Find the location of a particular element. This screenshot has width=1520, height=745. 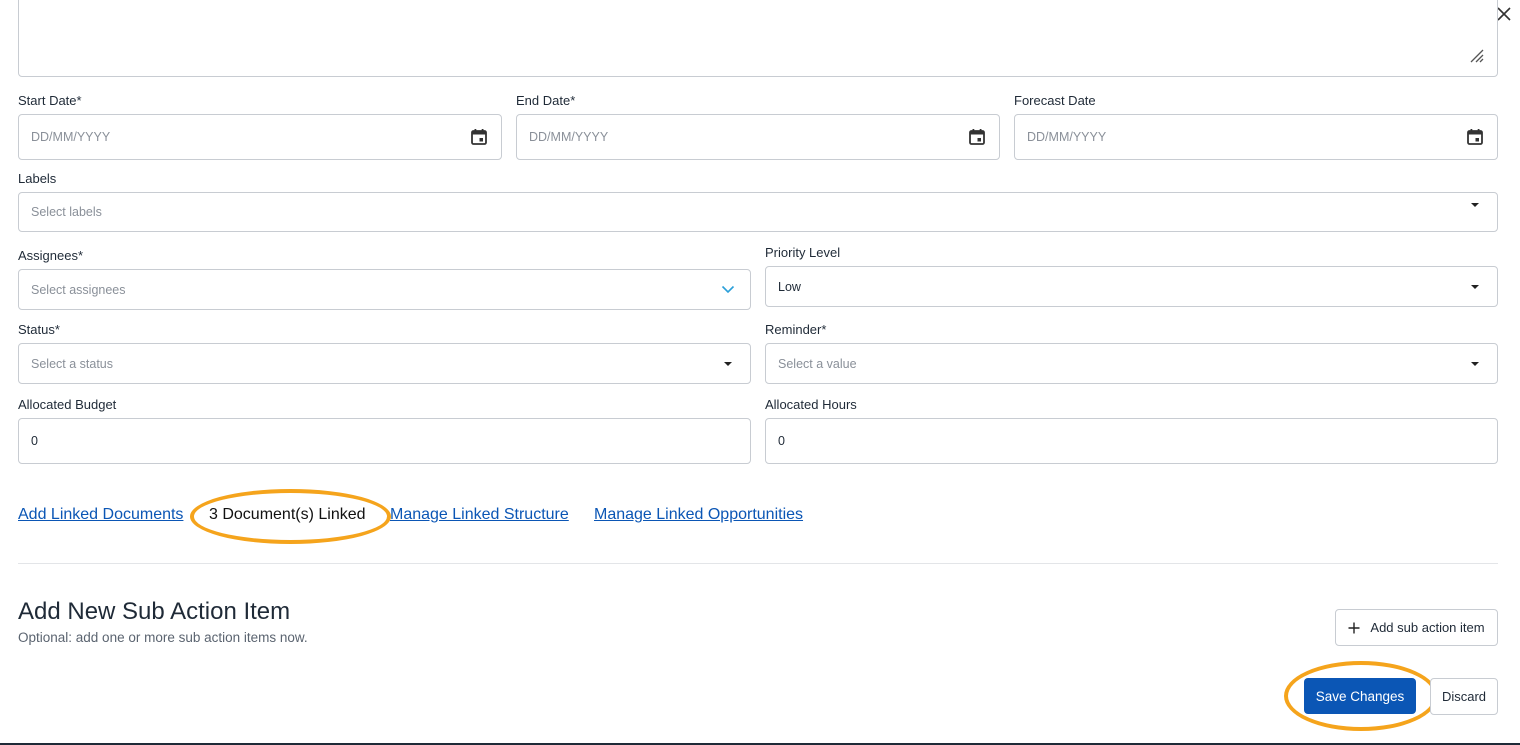

allocated-hours-input: 0 is located at coordinates (1131, 441).